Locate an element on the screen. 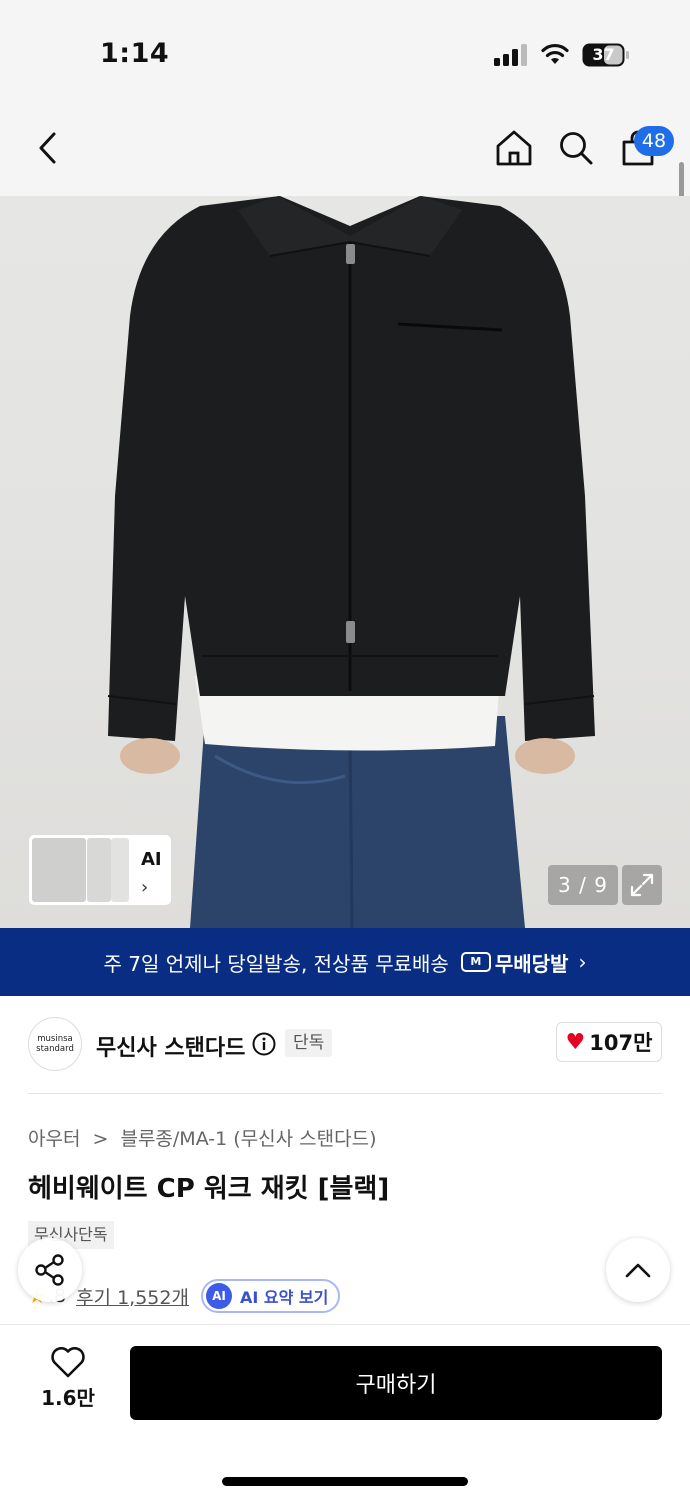  cart-count-badge: 48 is located at coordinates (654, 141).